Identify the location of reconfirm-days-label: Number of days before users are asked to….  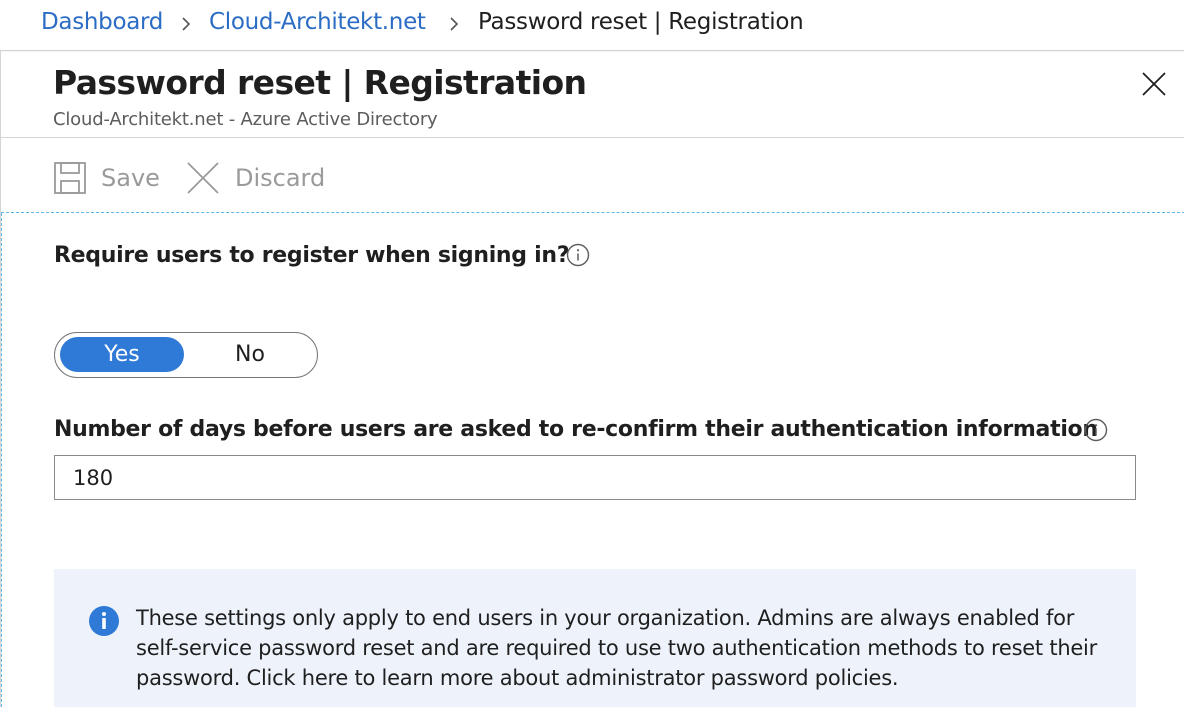
(576, 429).